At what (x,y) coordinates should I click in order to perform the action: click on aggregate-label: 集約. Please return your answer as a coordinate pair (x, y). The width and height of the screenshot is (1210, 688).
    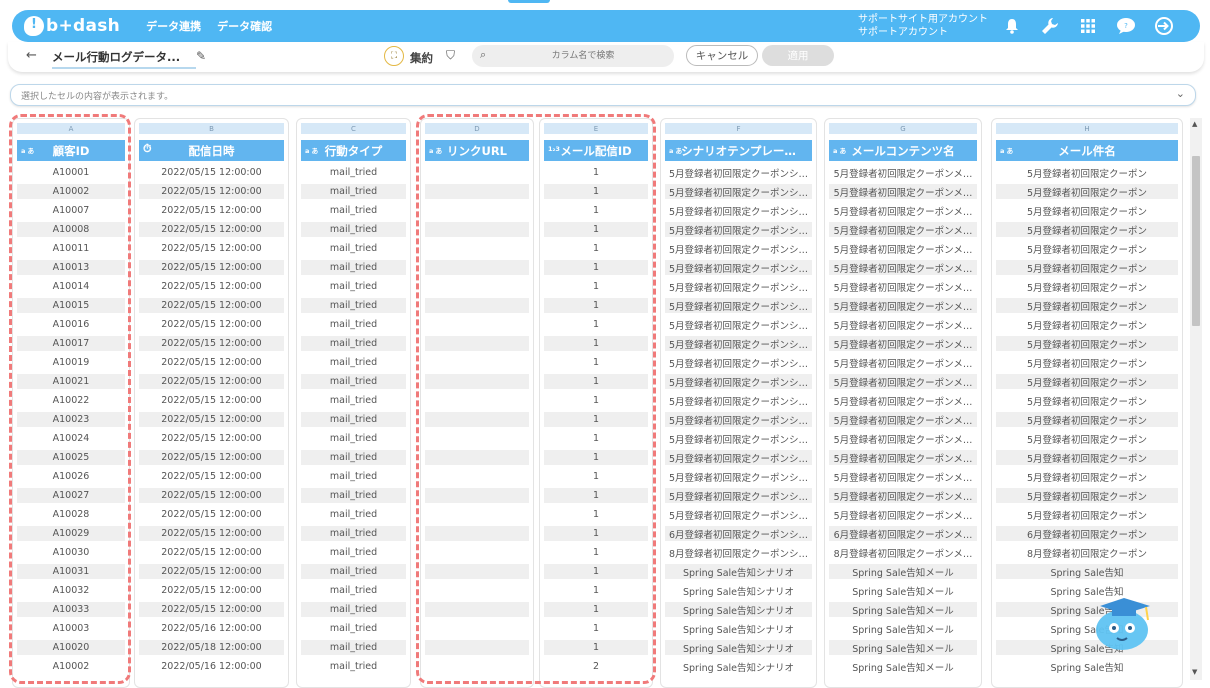
    Looking at the image, I should click on (421, 58).